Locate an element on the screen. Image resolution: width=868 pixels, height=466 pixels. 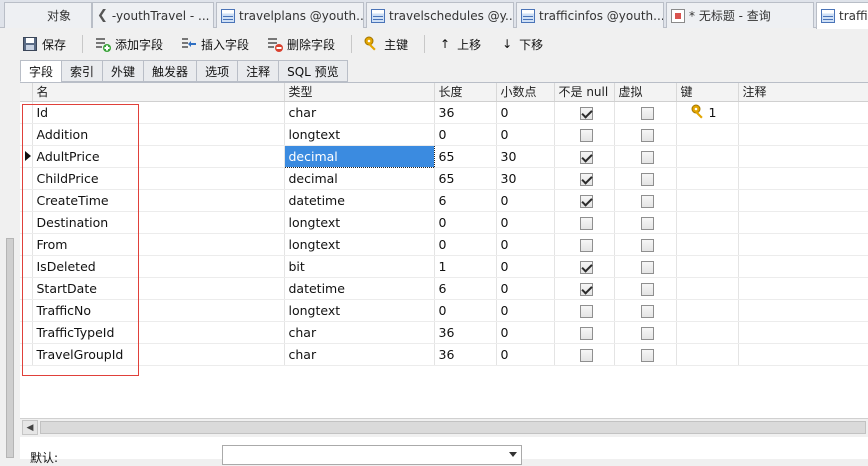
primary-key-button: 主键 is located at coordinates (386, 44).